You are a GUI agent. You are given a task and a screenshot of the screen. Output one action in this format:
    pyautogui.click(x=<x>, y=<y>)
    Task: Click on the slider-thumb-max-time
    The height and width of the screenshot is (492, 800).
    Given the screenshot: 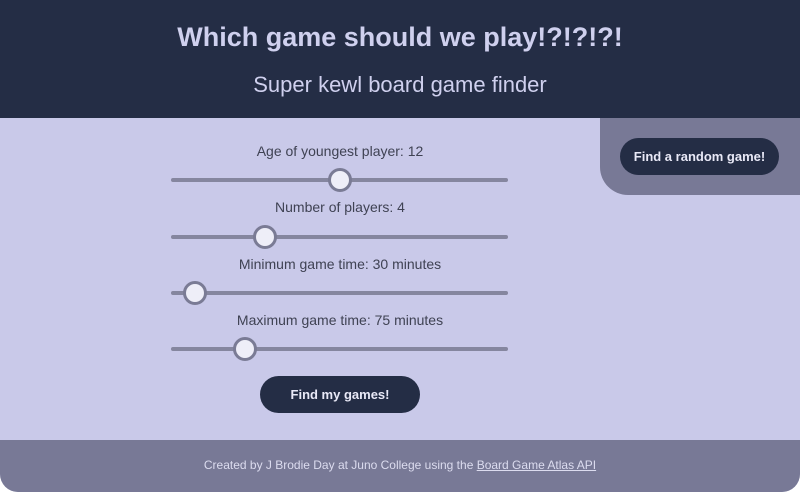 What is the action you would take?
    pyautogui.click(x=245, y=349)
    